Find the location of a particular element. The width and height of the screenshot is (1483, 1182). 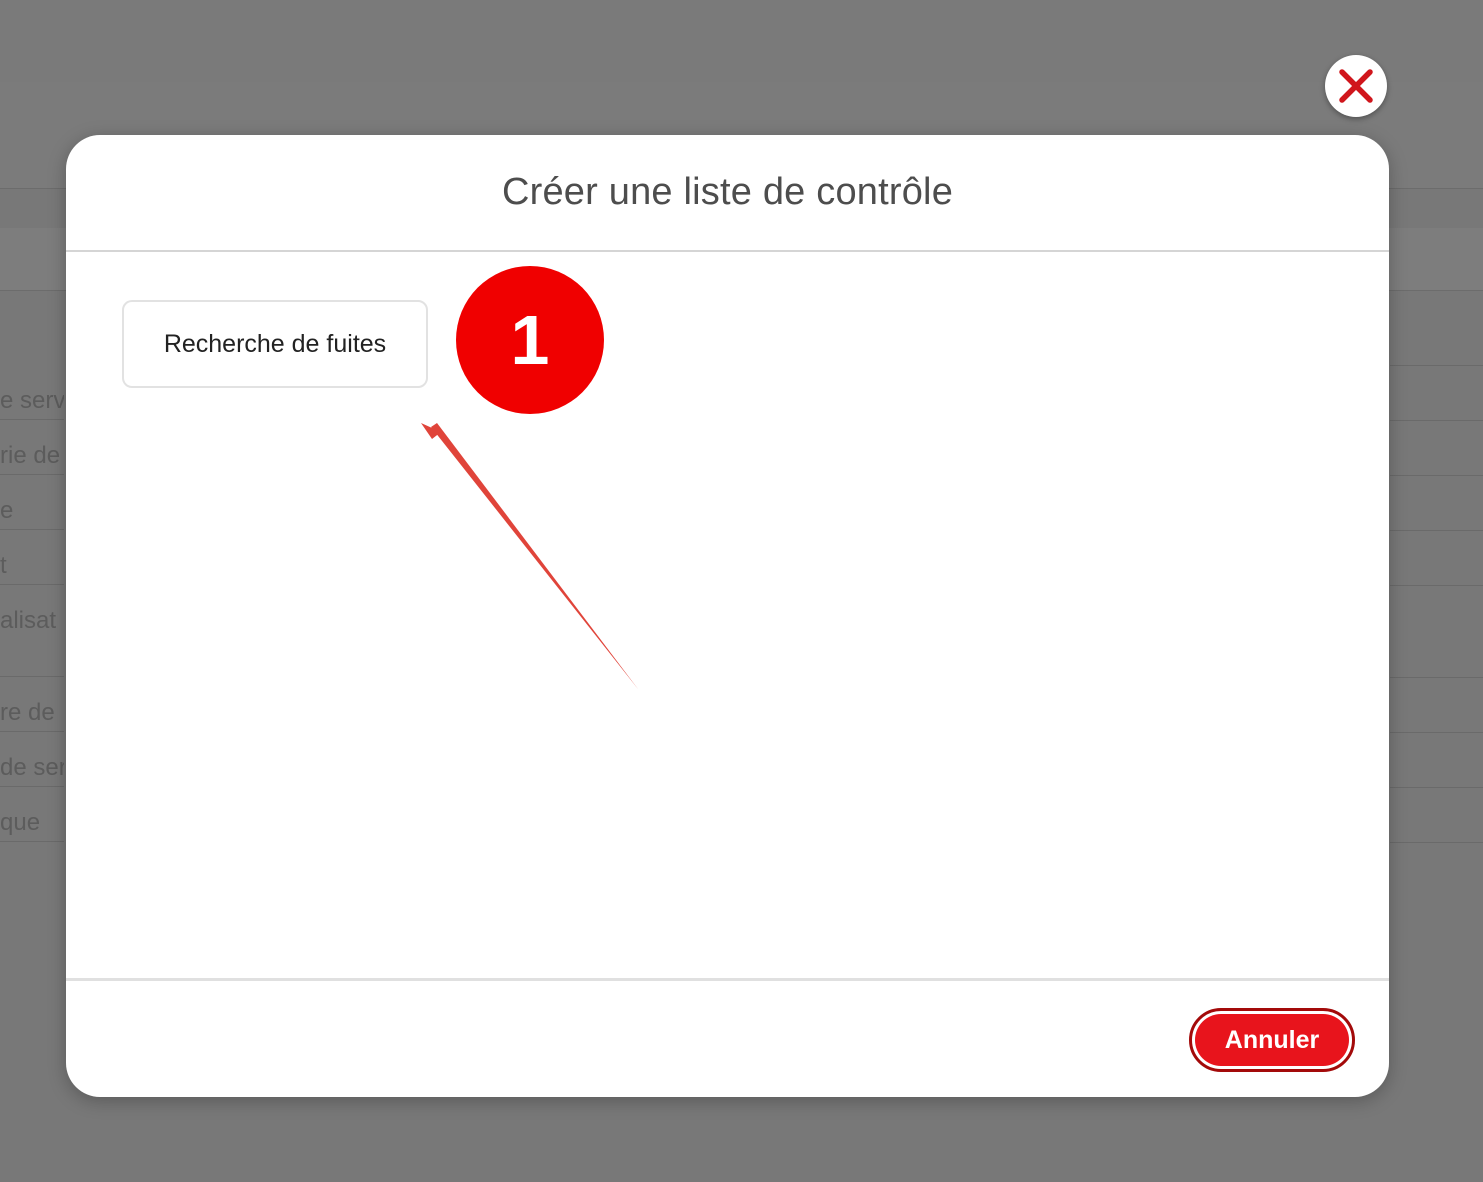

background-row-label: de ser is located at coordinates (32, 767).